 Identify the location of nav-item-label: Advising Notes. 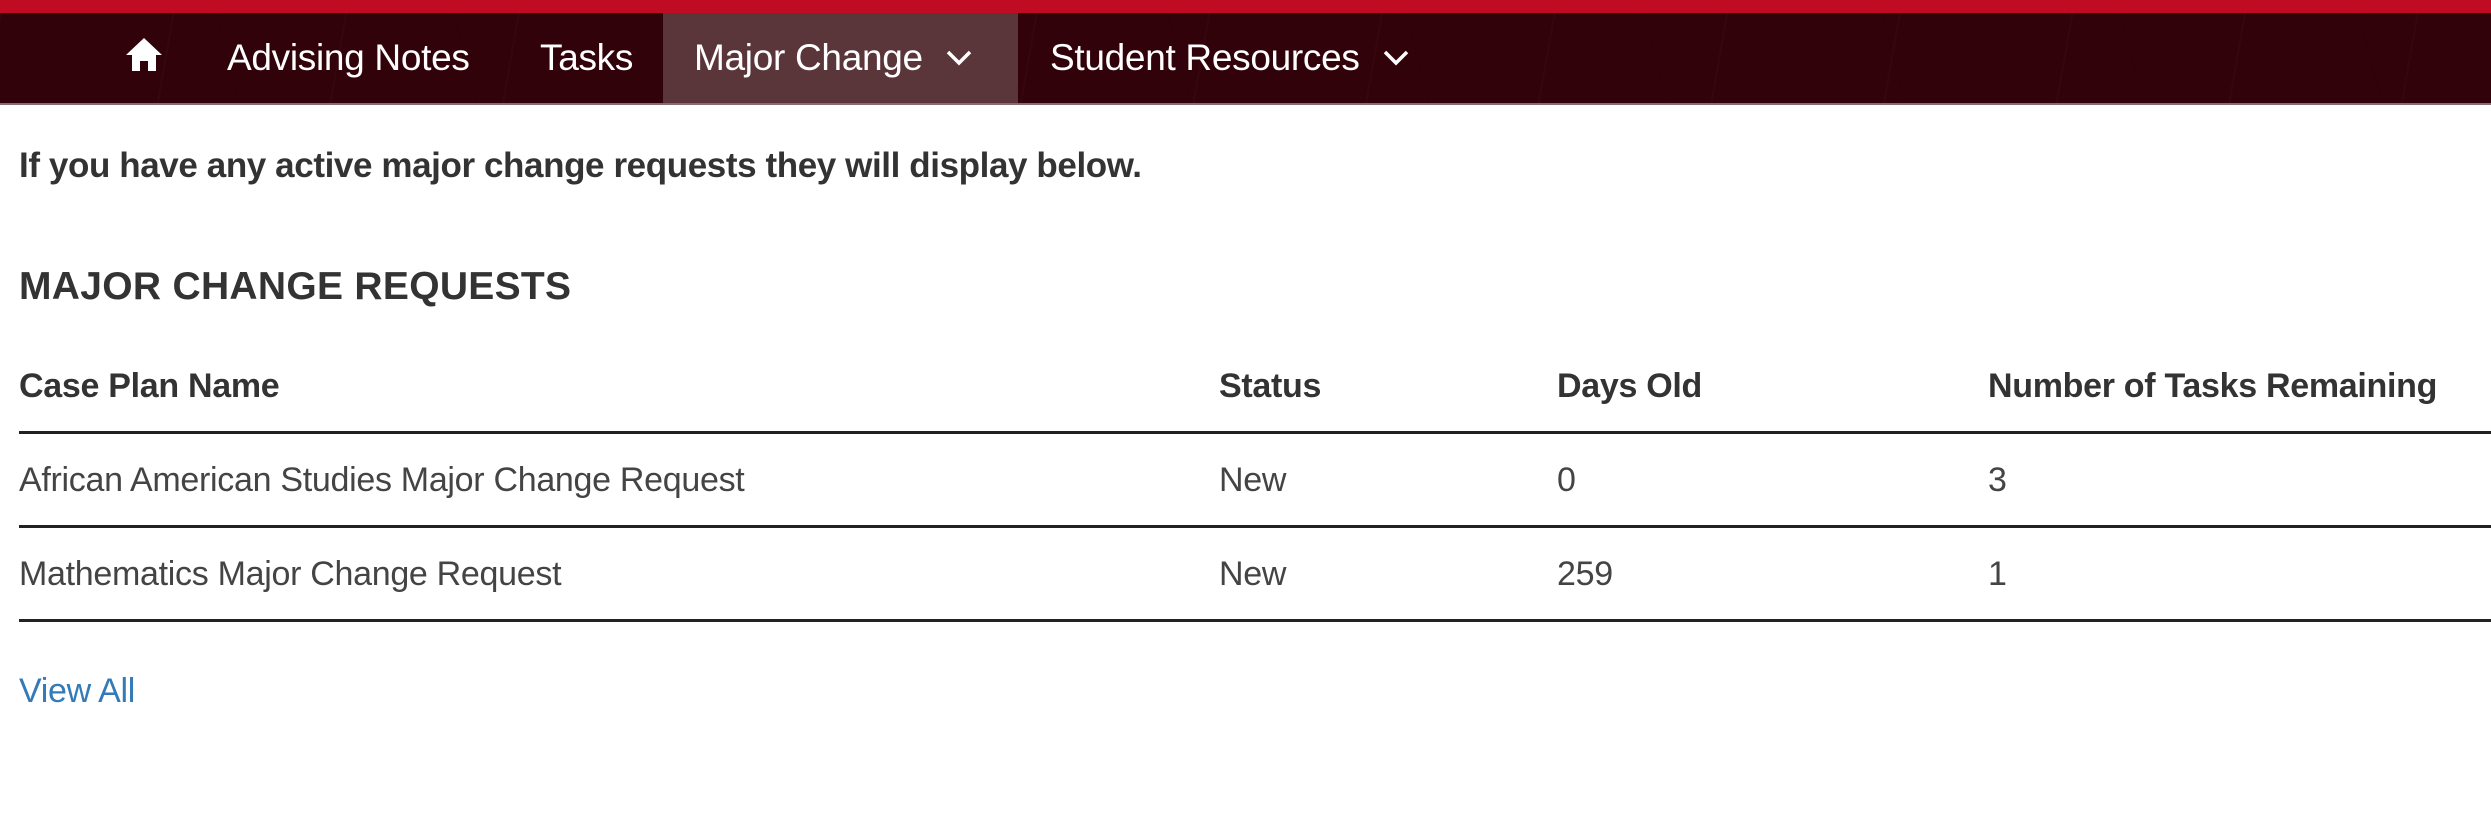
(348, 57).